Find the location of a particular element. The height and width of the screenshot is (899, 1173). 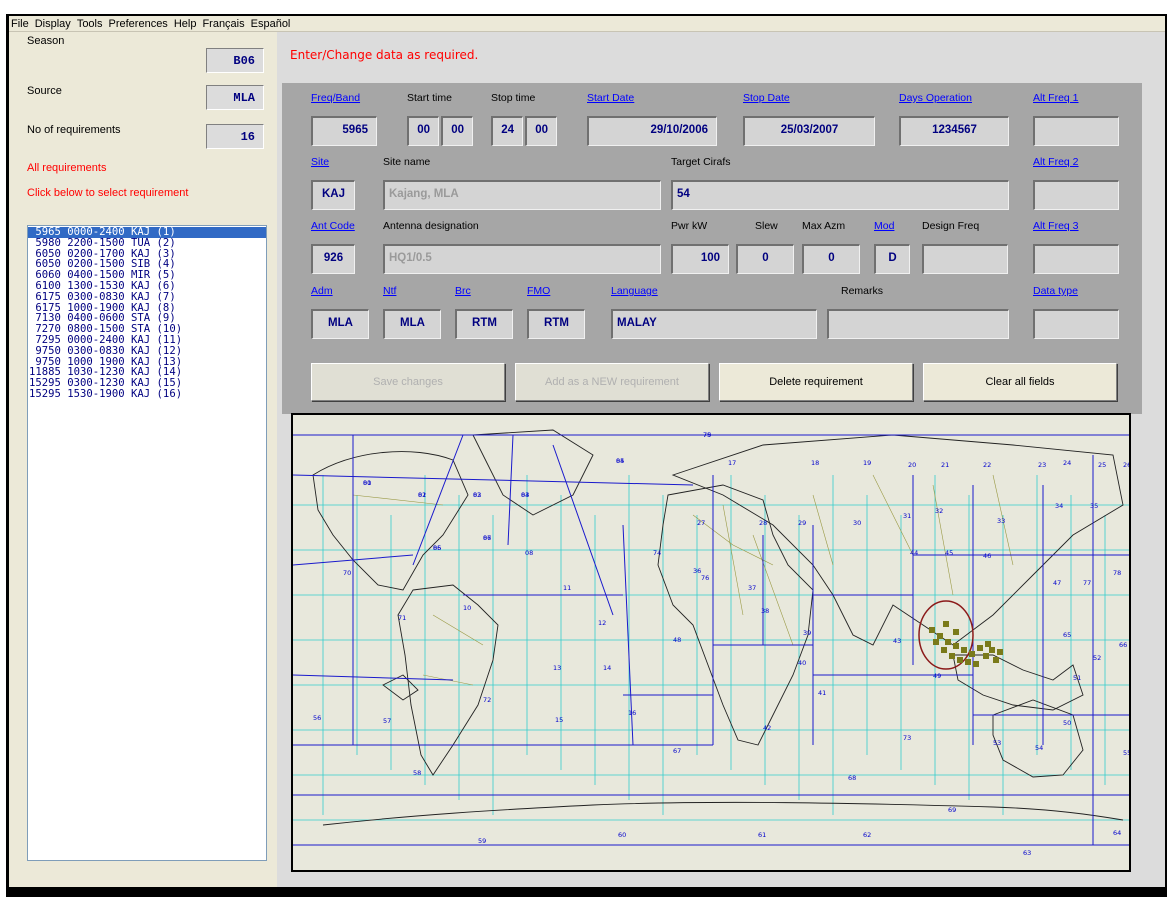

menu-item-help: Help is located at coordinates (185, 24).